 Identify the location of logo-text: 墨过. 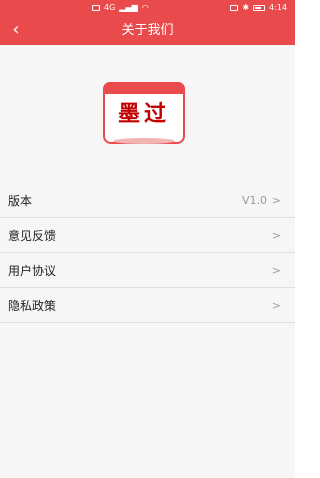
(143, 114).